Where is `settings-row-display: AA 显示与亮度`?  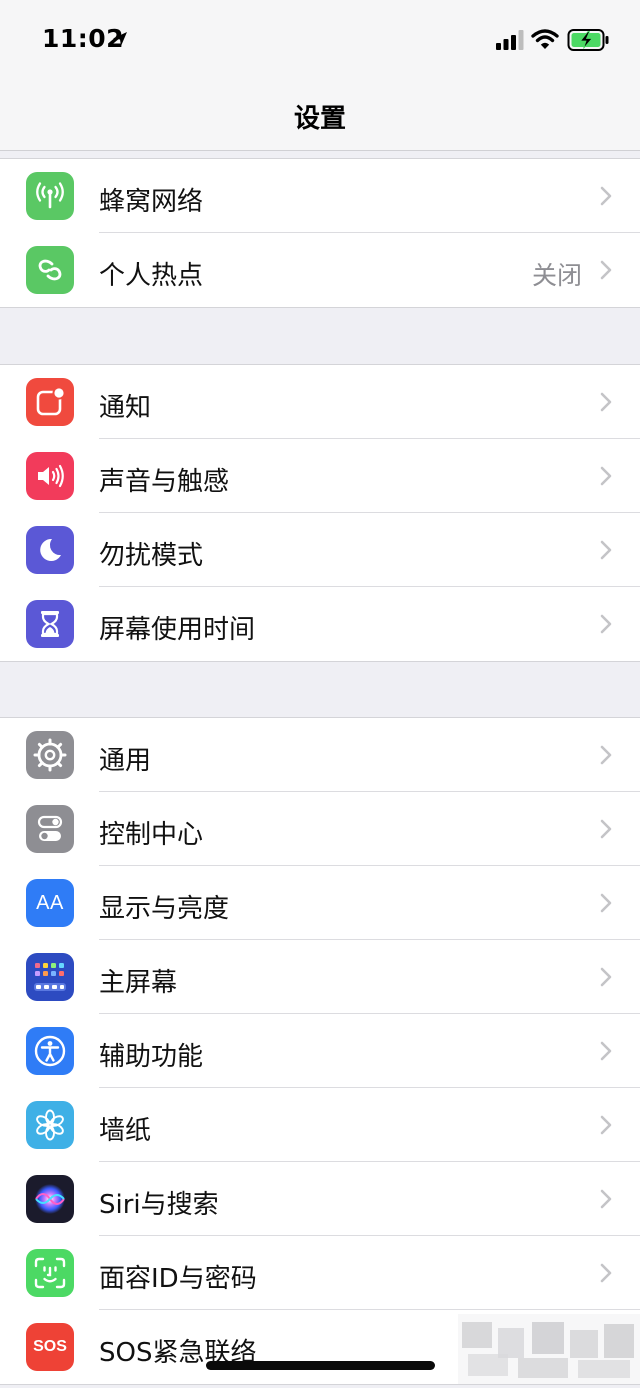 settings-row-display: AA 显示与亮度 is located at coordinates (320, 903).